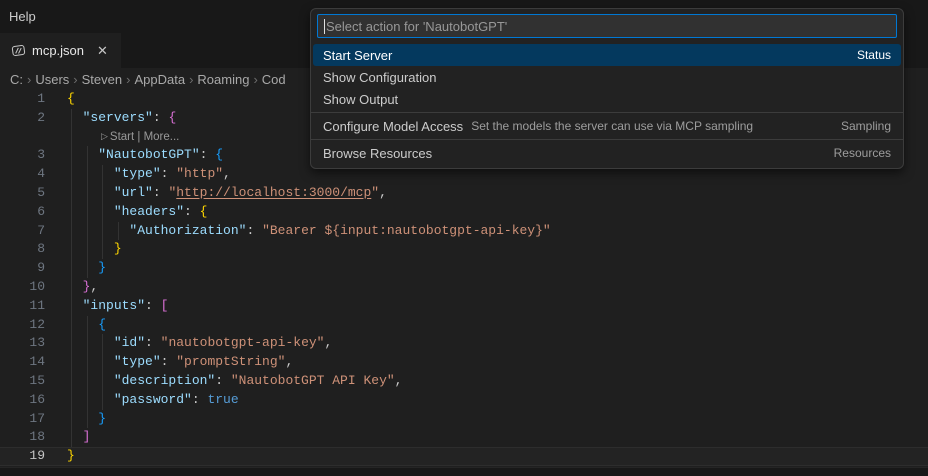  Describe the element at coordinates (102, 51) in the screenshot. I see `close-icon: ✕` at that location.